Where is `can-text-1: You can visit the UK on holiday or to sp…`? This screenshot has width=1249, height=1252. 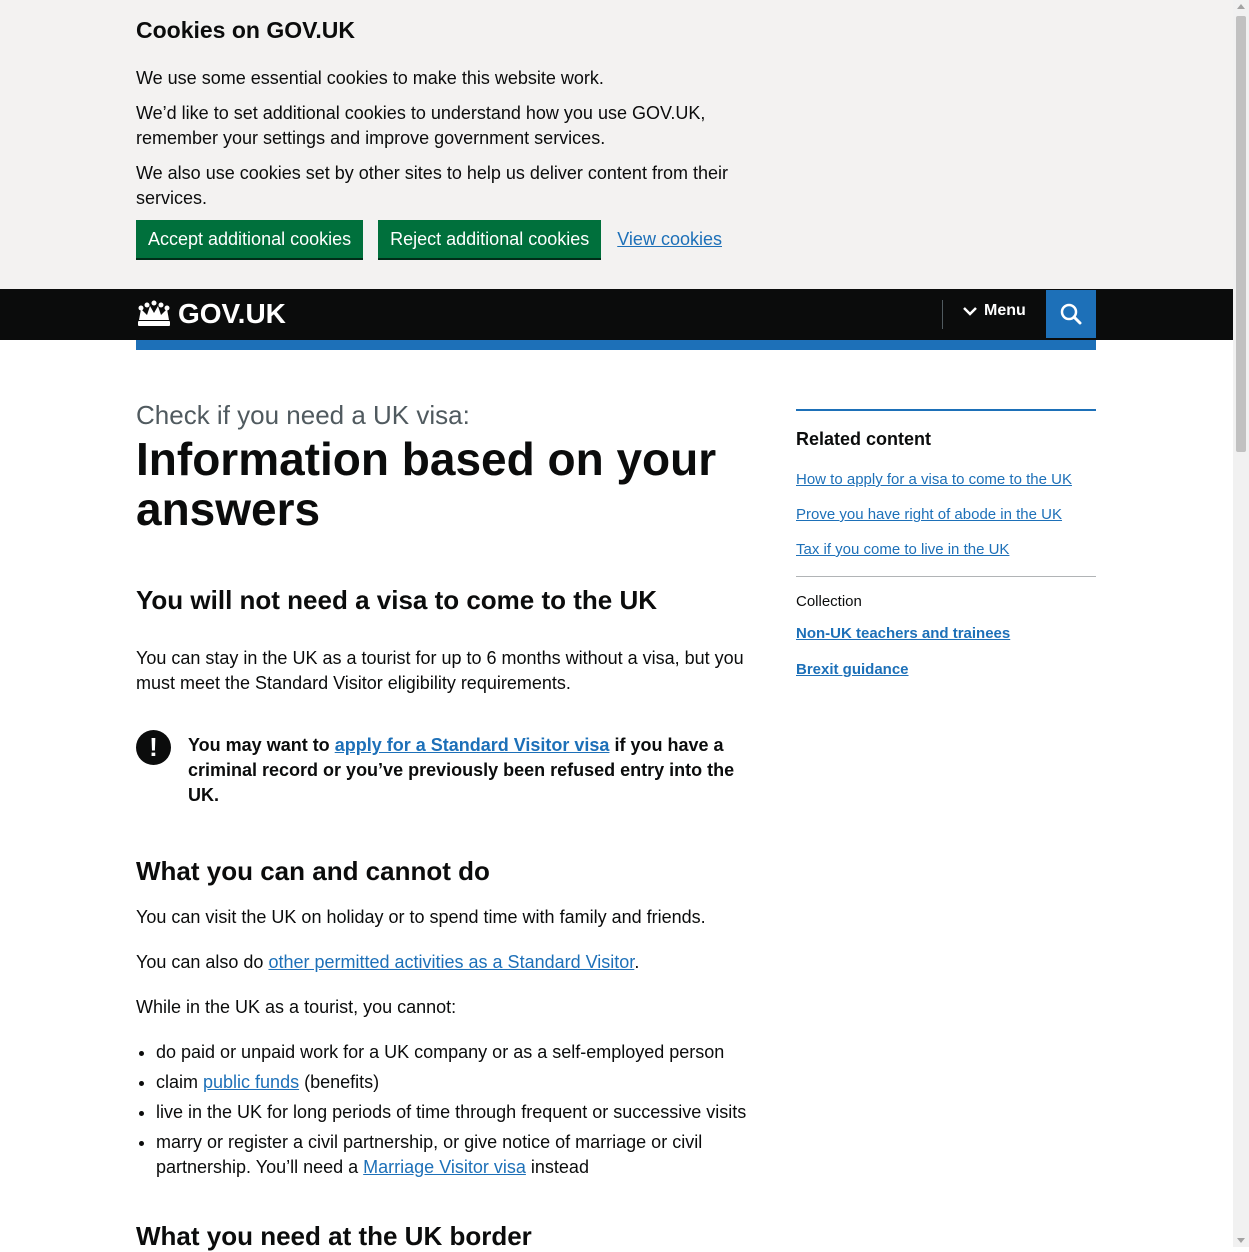
can-text-1: You can visit the UK on holiday or to sp… is located at coordinates (421, 917).